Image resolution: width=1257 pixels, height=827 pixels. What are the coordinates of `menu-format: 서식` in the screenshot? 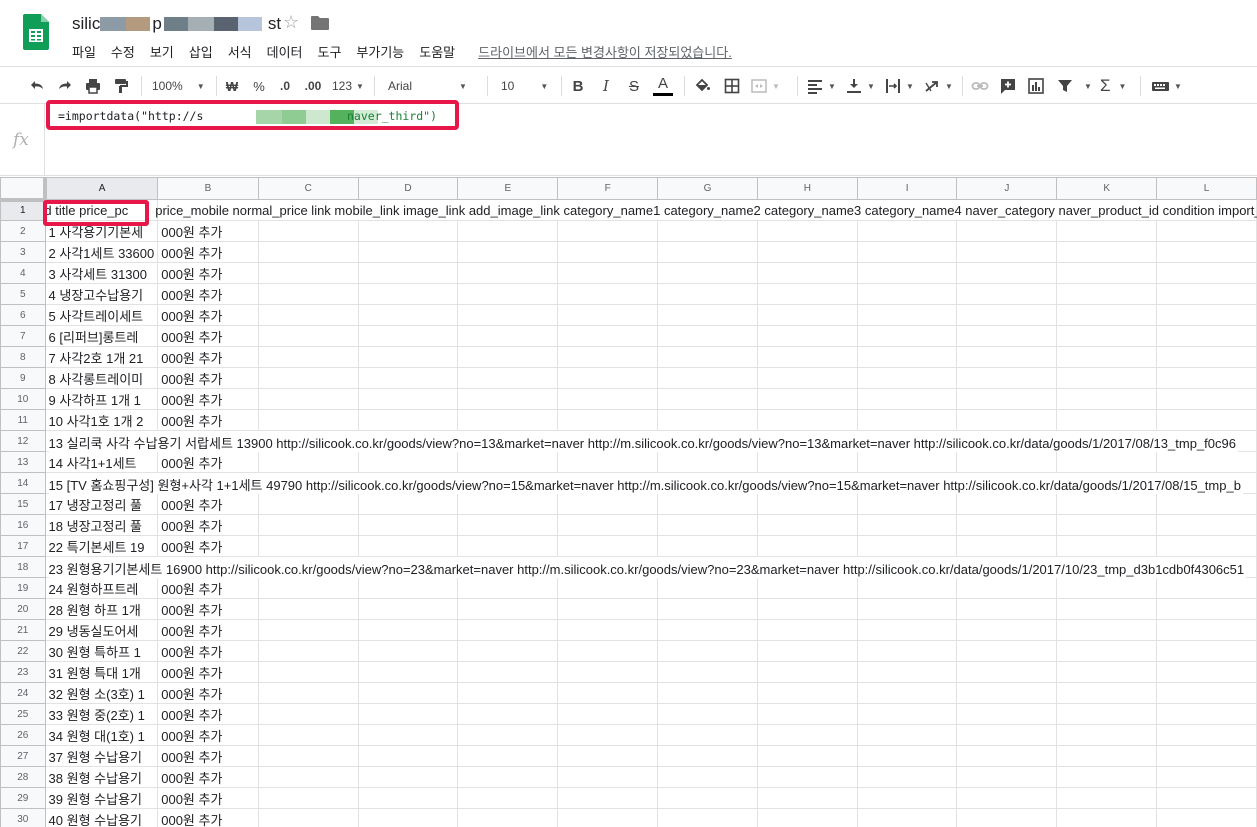 It's located at (240, 51).